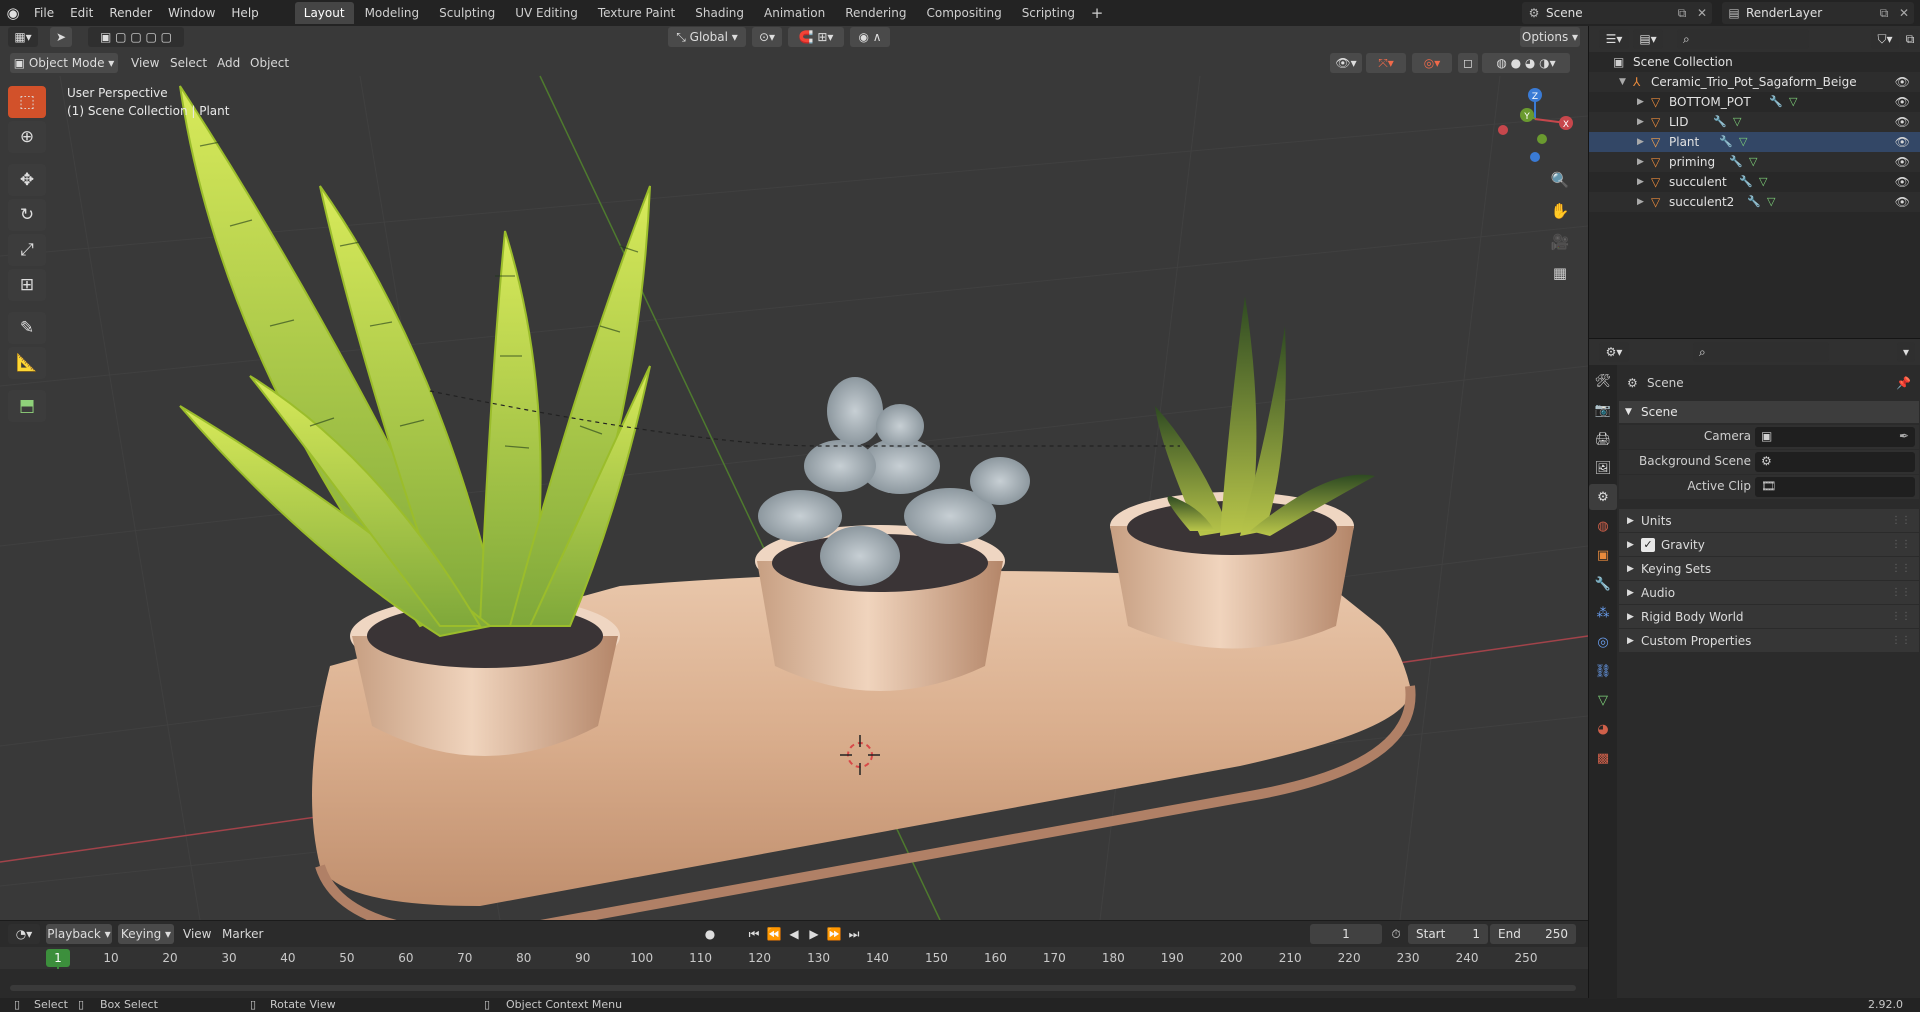 This screenshot has width=1920, height=1012. Describe the element at coordinates (1769, 412) in the screenshot. I see `scene-panel-header: ▼ Scene` at that location.